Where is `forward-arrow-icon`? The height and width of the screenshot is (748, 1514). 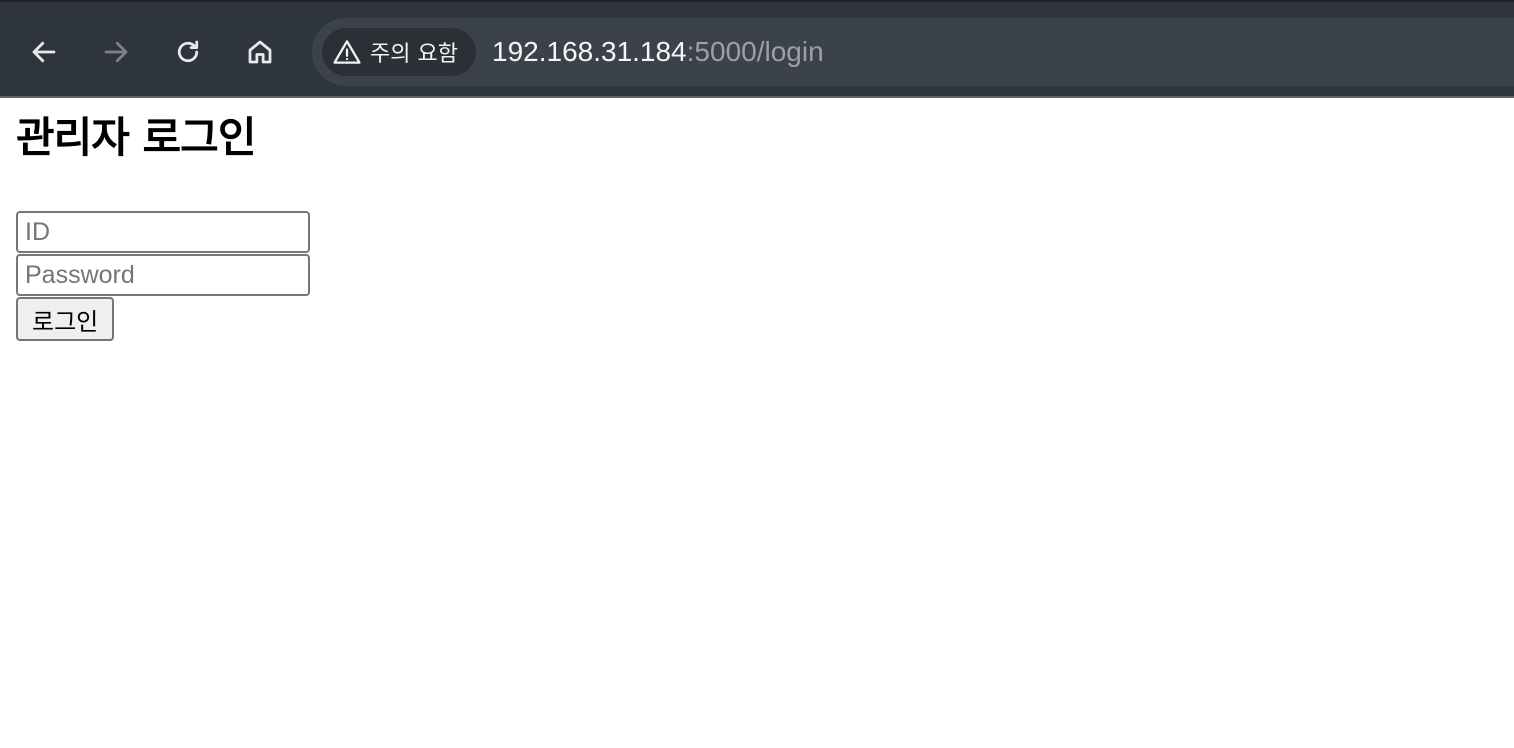
forward-arrow-icon is located at coordinates (116, 52).